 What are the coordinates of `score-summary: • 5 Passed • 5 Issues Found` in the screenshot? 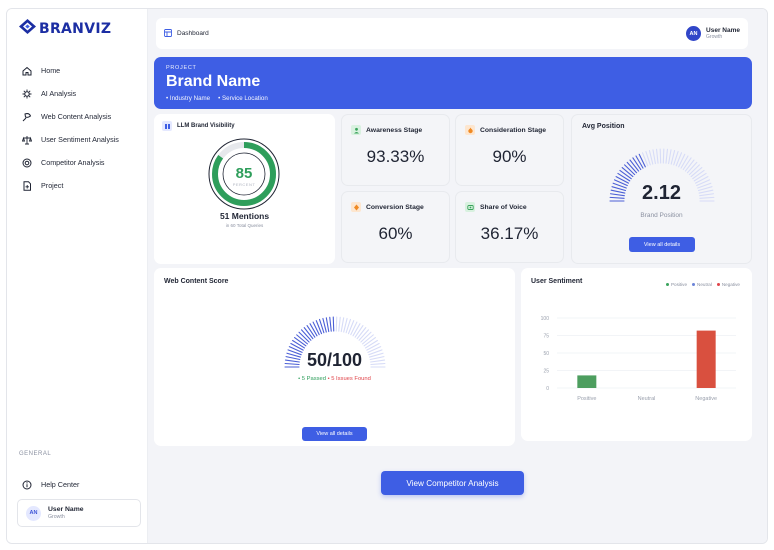 It's located at (334, 379).